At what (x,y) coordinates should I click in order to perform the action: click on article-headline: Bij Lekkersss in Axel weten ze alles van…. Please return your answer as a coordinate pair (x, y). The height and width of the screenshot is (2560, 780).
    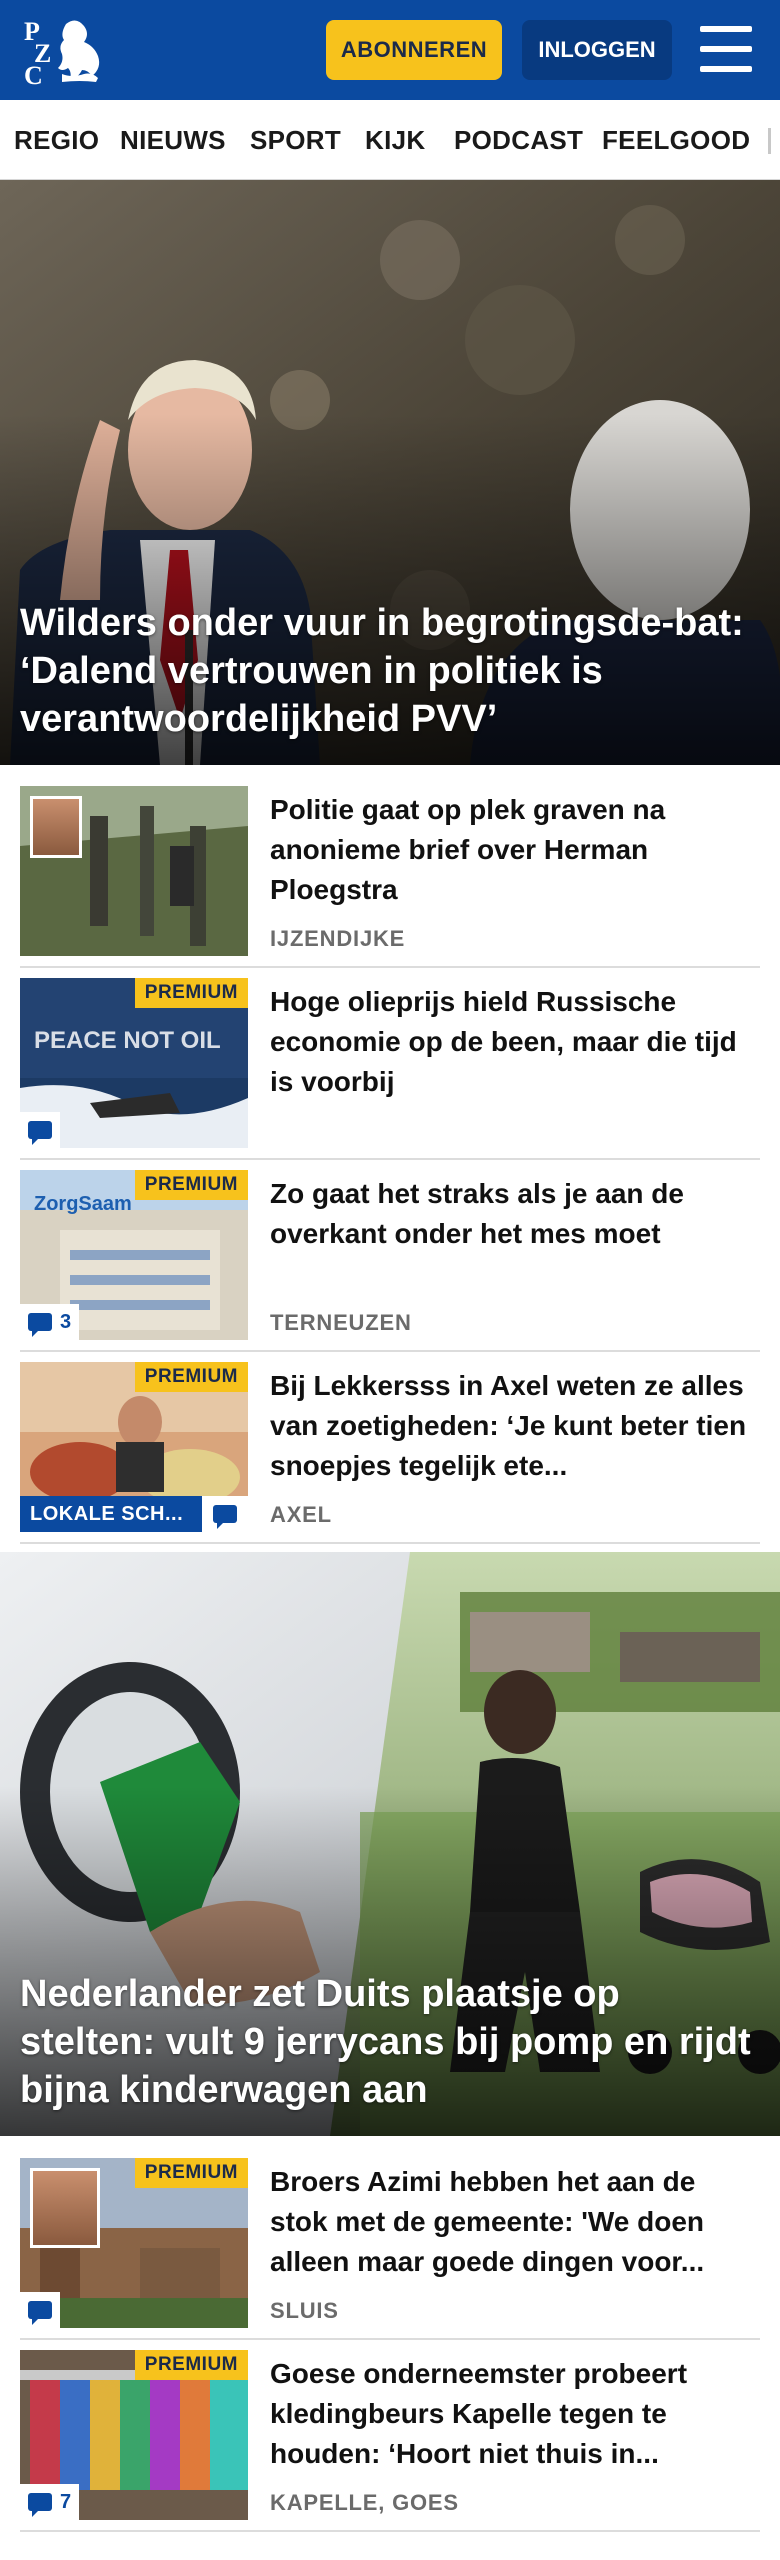
    Looking at the image, I should click on (510, 1426).